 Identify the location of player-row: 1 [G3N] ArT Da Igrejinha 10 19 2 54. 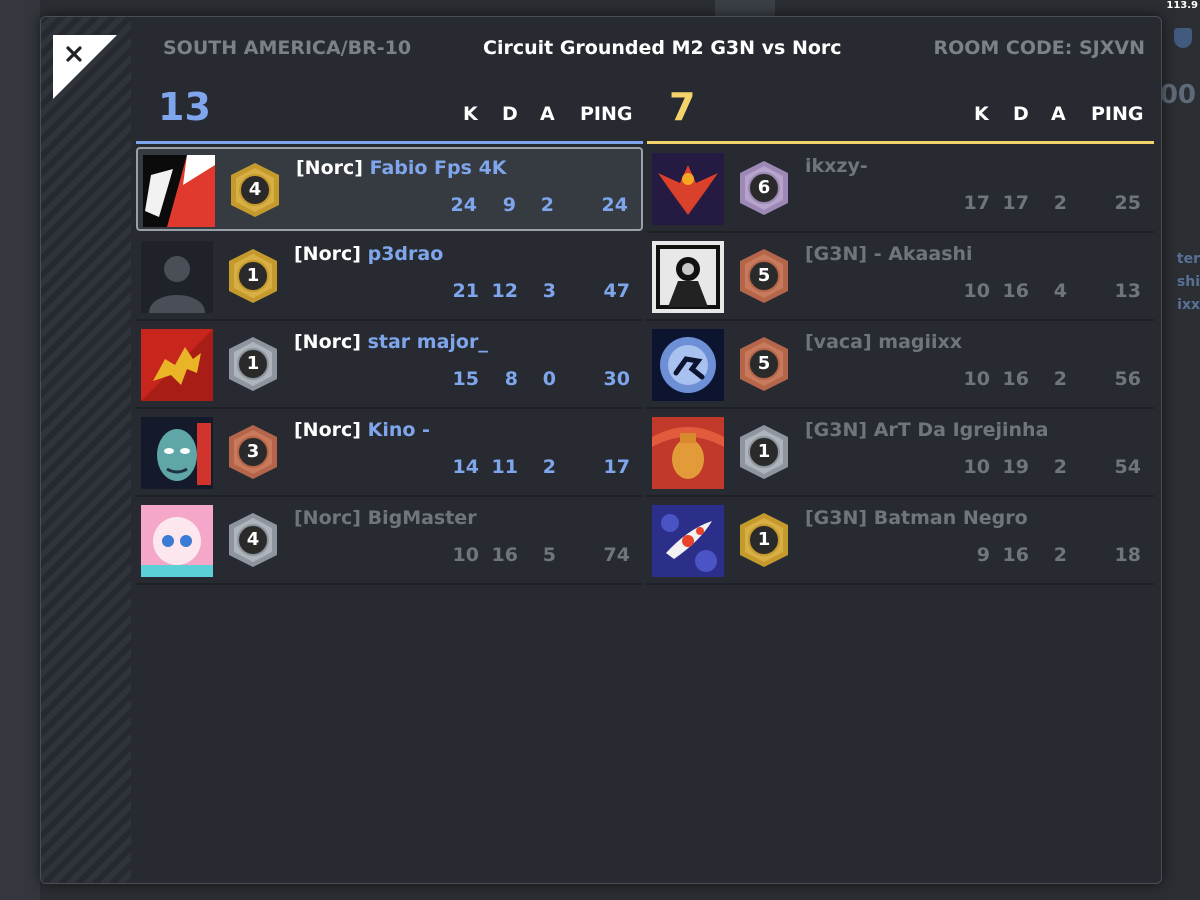
(900, 454).